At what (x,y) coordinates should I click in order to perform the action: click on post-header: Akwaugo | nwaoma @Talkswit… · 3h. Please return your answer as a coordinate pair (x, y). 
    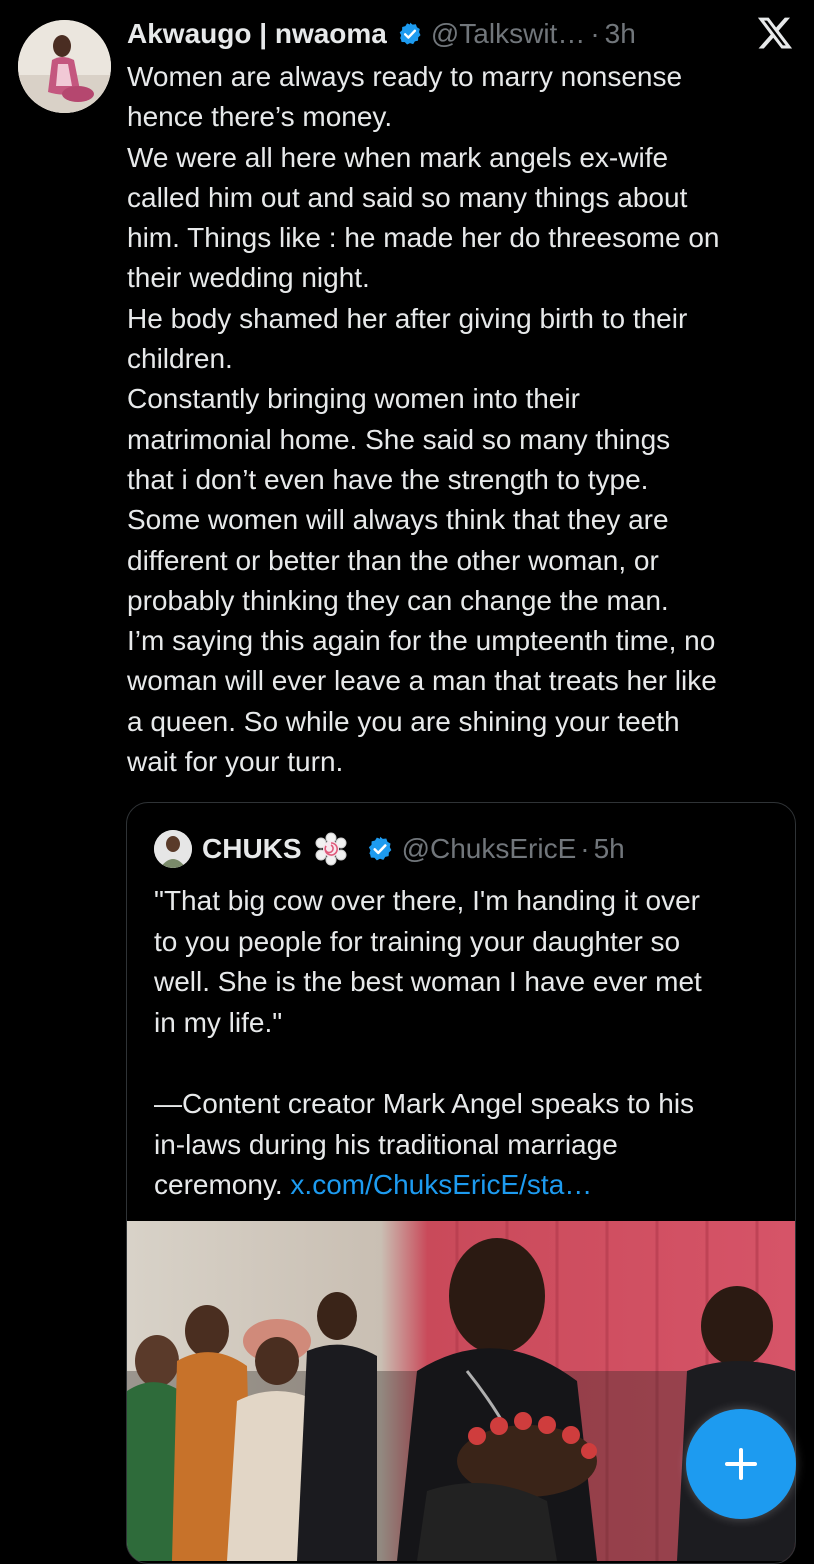
    Looking at the image, I should click on (440, 34).